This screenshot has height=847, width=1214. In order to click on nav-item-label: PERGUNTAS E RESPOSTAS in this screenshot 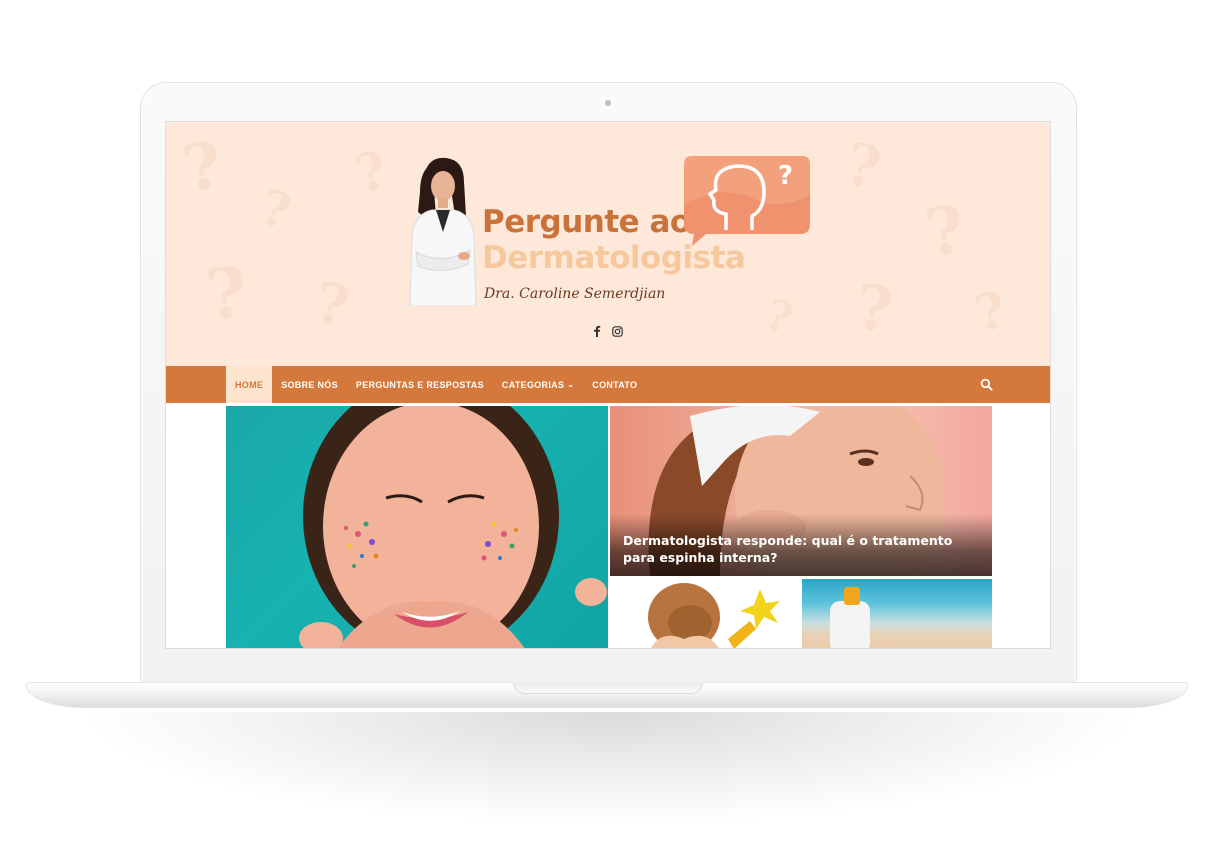, I will do `click(419, 384)`.